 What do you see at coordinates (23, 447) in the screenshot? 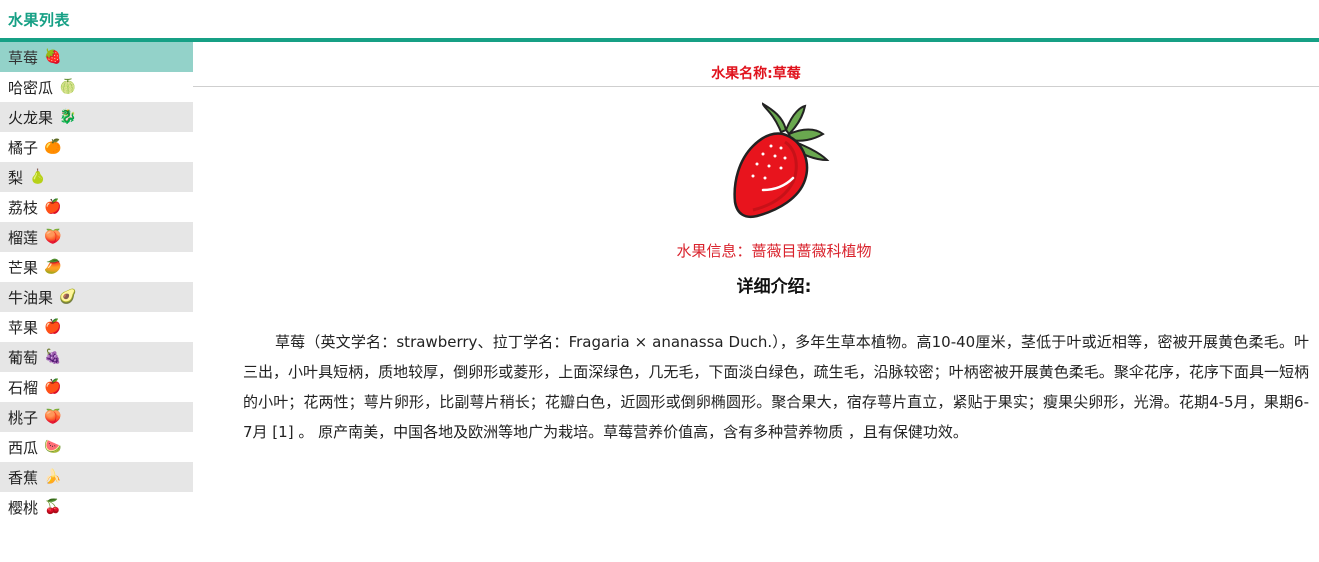
I see `sidebar-item-label: 西瓜` at bounding box center [23, 447].